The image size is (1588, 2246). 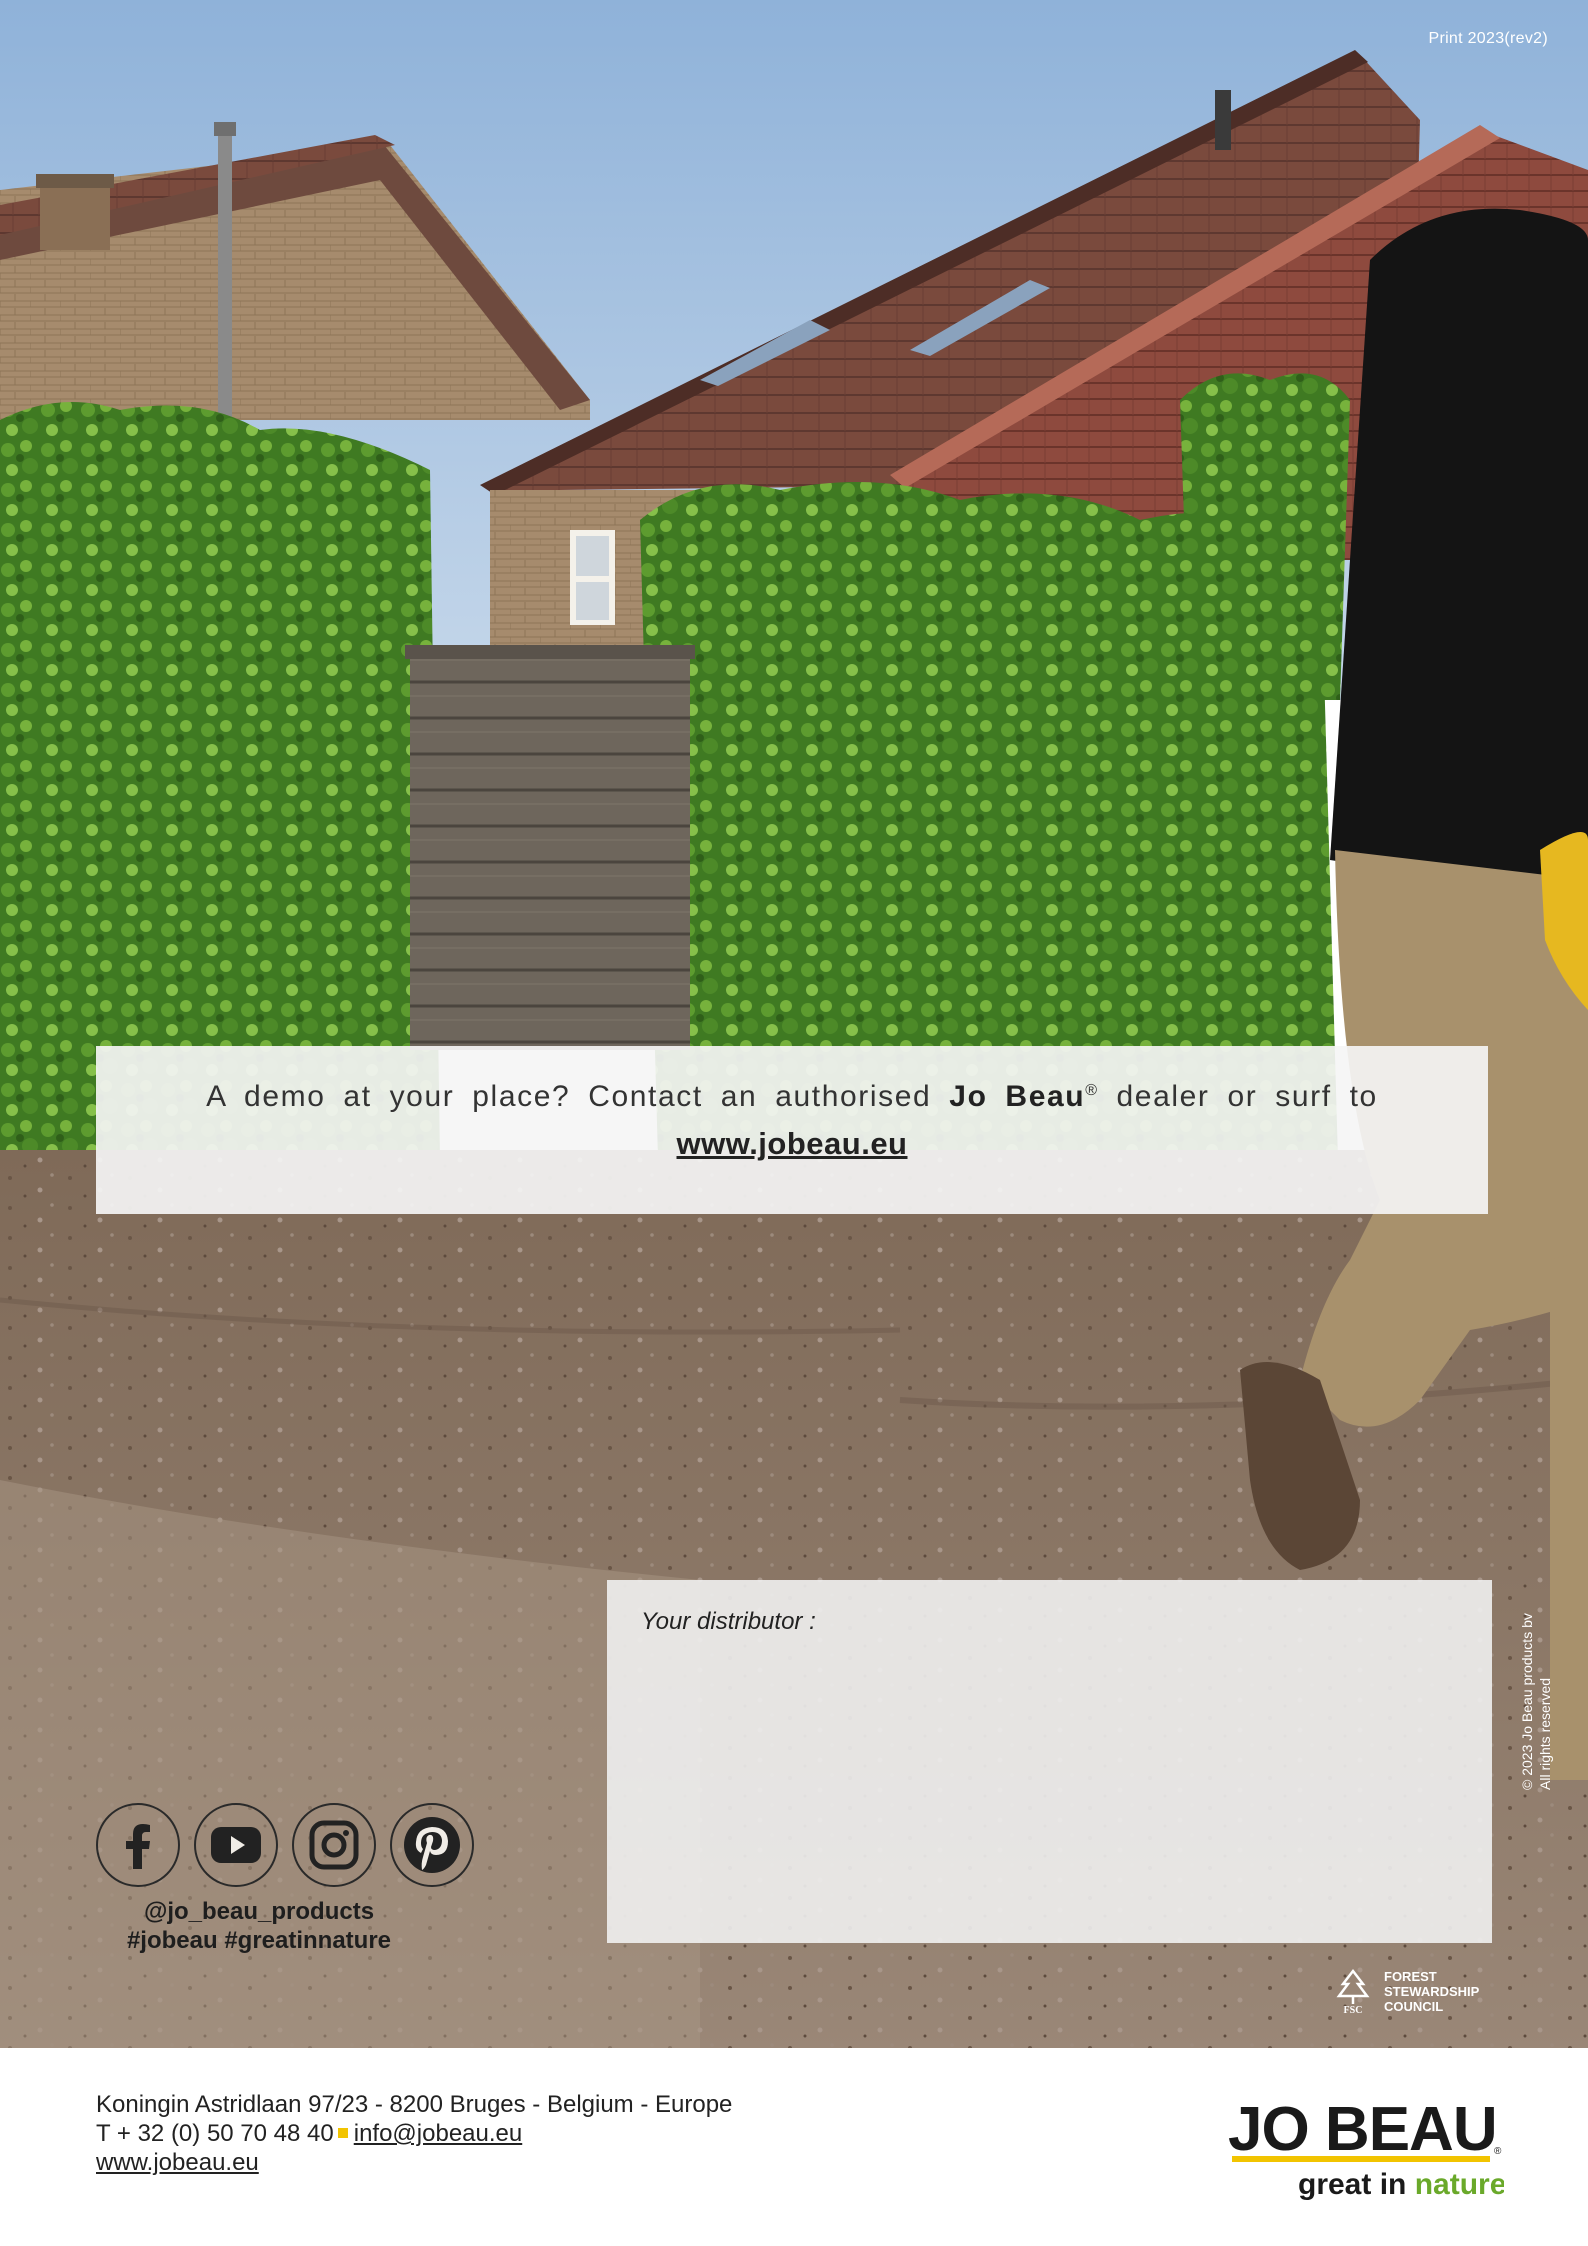 What do you see at coordinates (1498, 2151) in the screenshot?
I see `logo-reg-mark: ®` at bounding box center [1498, 2151].